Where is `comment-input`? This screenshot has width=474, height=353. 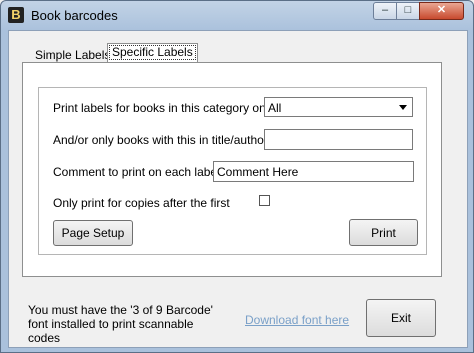 comment-input is located at coordinates (313, 171).